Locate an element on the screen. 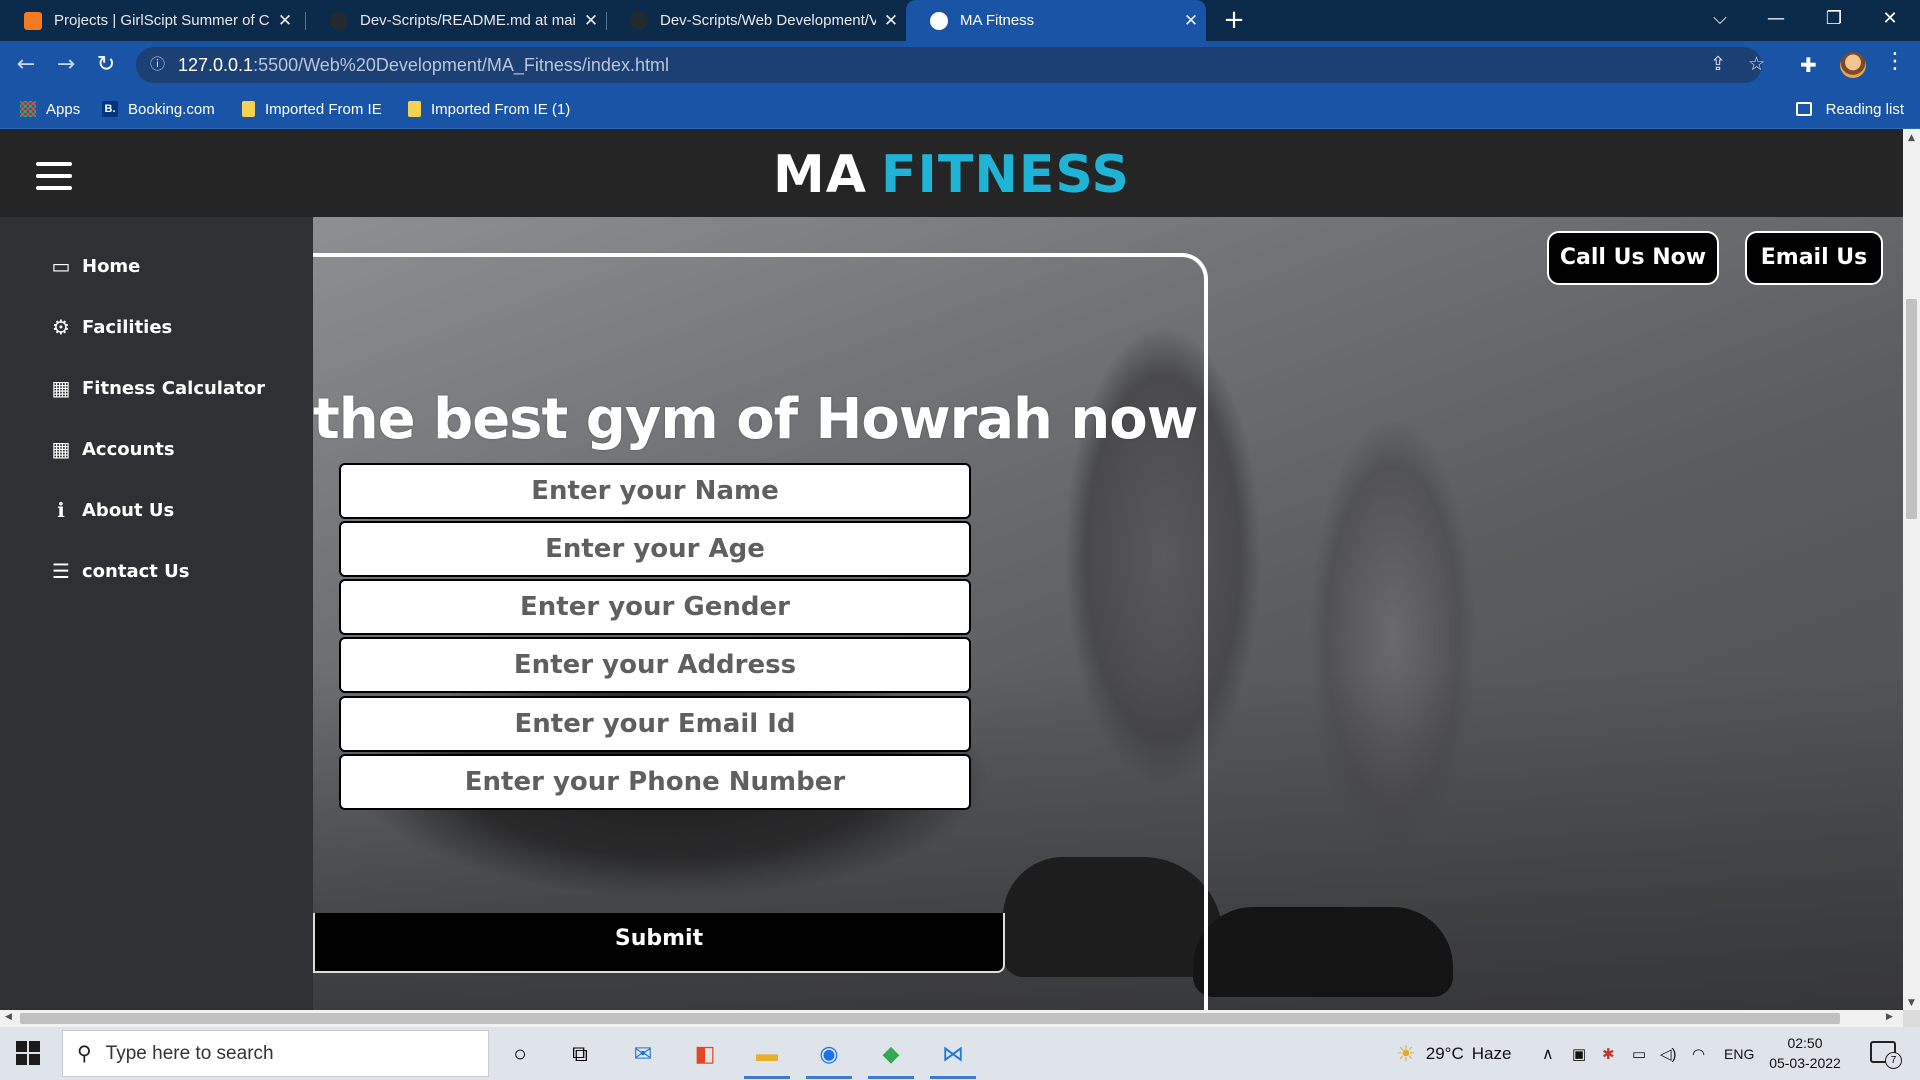  battery-icon: ▭ is located at coordinates (1639, 1053).